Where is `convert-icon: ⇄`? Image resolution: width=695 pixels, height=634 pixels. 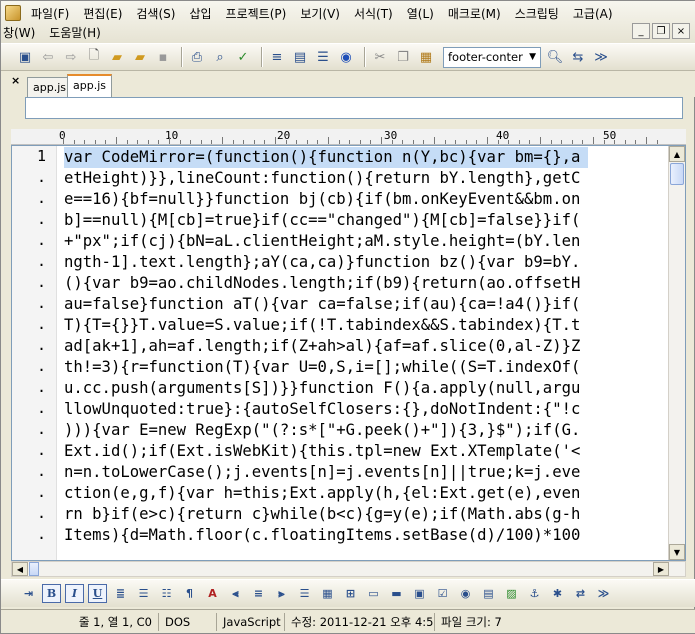
convert-icon: ⇄ is located at coordinates (580, 593).